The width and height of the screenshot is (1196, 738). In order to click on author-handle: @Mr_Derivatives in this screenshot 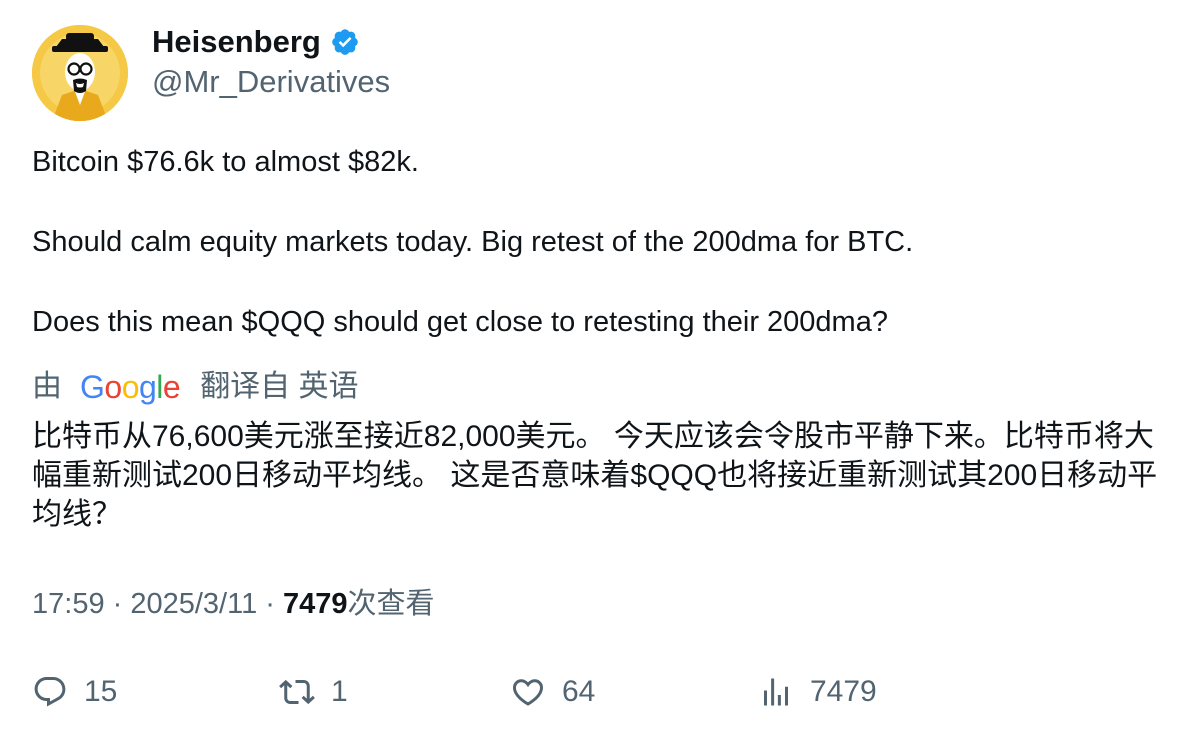, I will do `click(271, 82)`.